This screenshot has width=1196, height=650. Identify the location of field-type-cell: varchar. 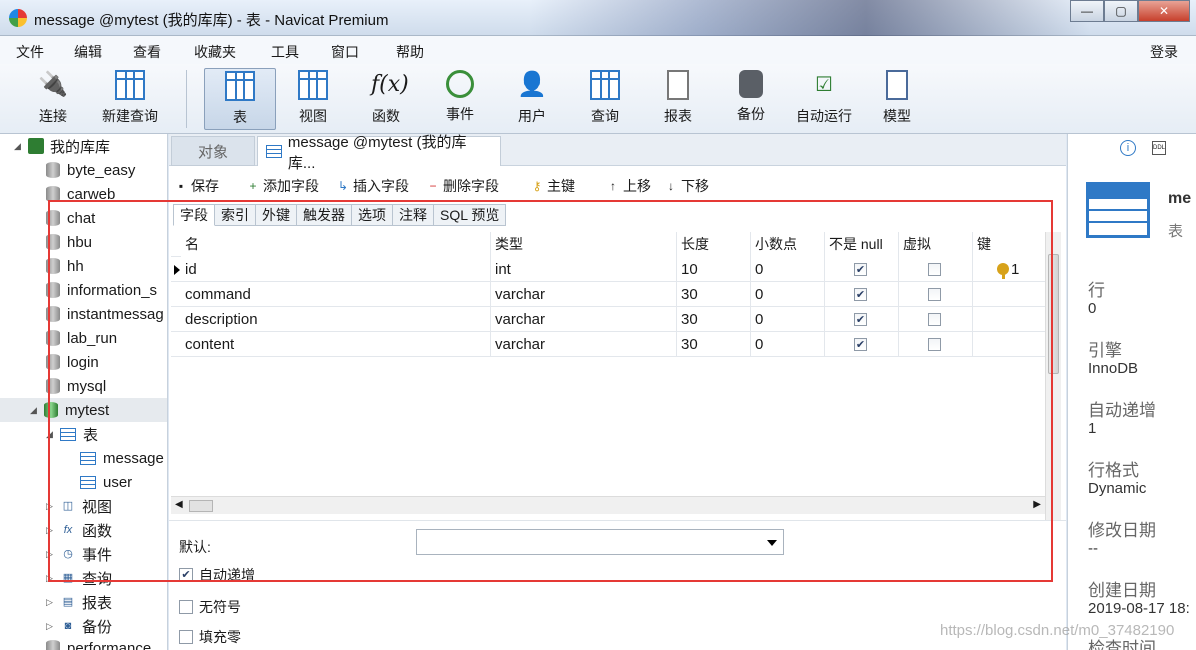
(584, 344).